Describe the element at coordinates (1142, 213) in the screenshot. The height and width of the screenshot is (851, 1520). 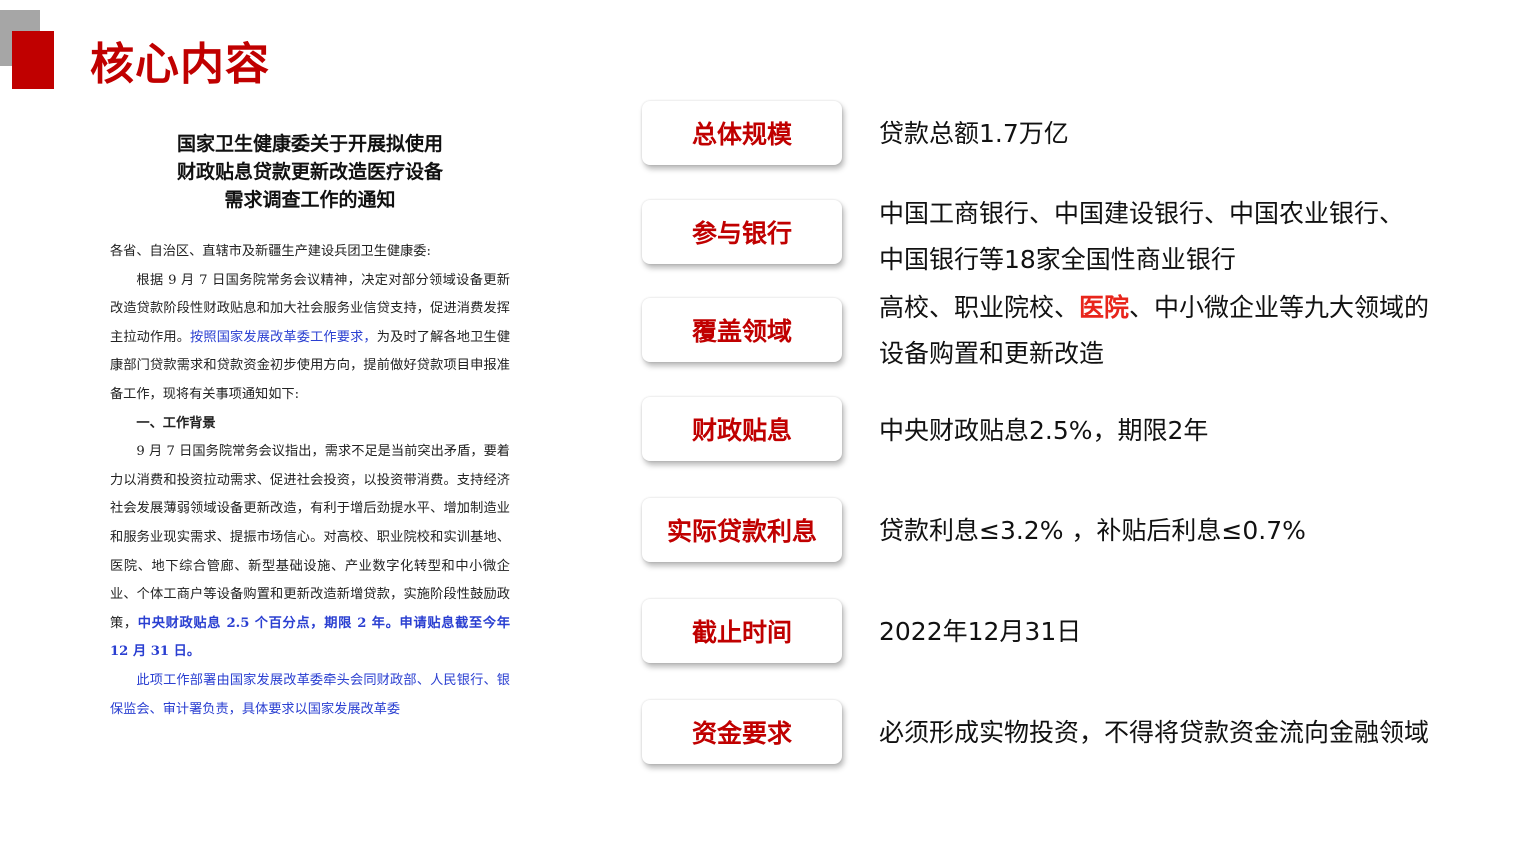
I see `value-line: 中国工商银行、中国建设银行、中国农业银行、` at that location.